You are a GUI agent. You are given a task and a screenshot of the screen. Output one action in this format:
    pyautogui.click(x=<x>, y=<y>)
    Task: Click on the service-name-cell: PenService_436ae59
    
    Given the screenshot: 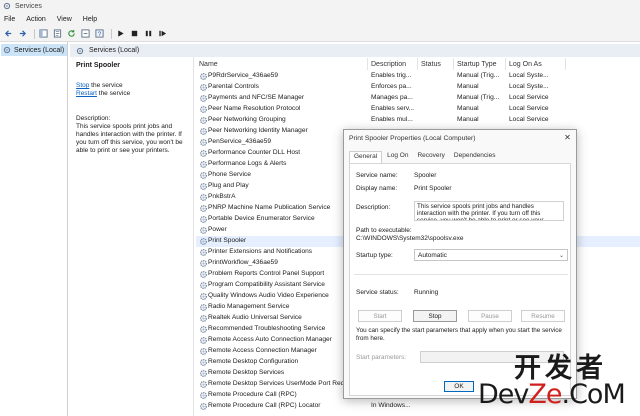 What is the action you would take?
    pyautogui.click(x=240, y=141)
    